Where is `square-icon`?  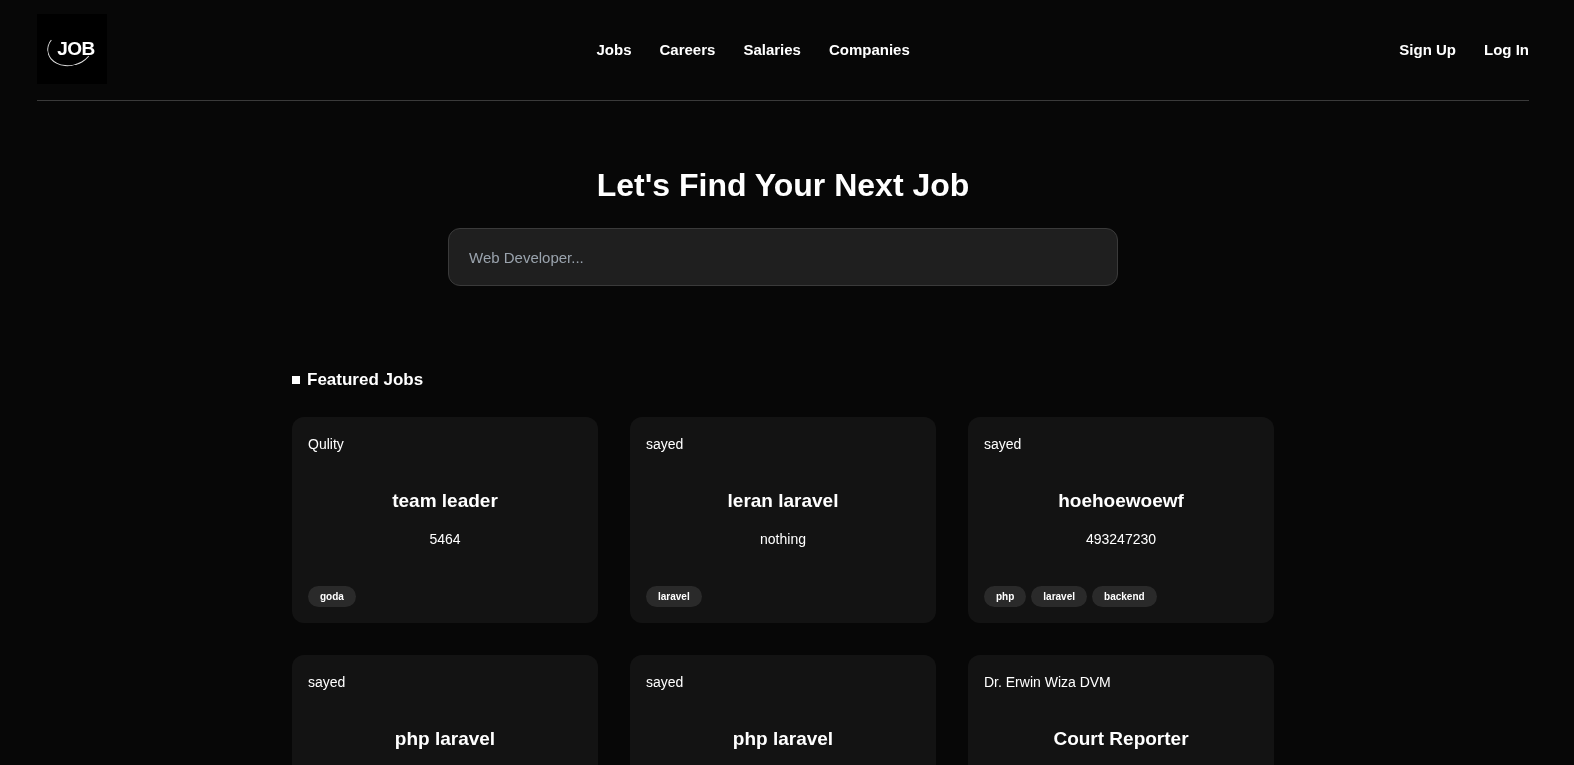
square-icon is located at coordinates (296, 380).